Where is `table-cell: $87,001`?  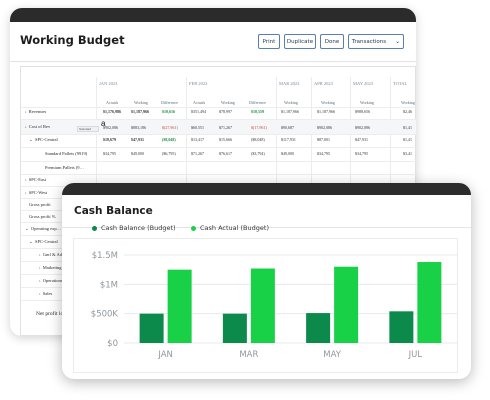
table-cell: $87,001 is located at coordinates (323, 139).